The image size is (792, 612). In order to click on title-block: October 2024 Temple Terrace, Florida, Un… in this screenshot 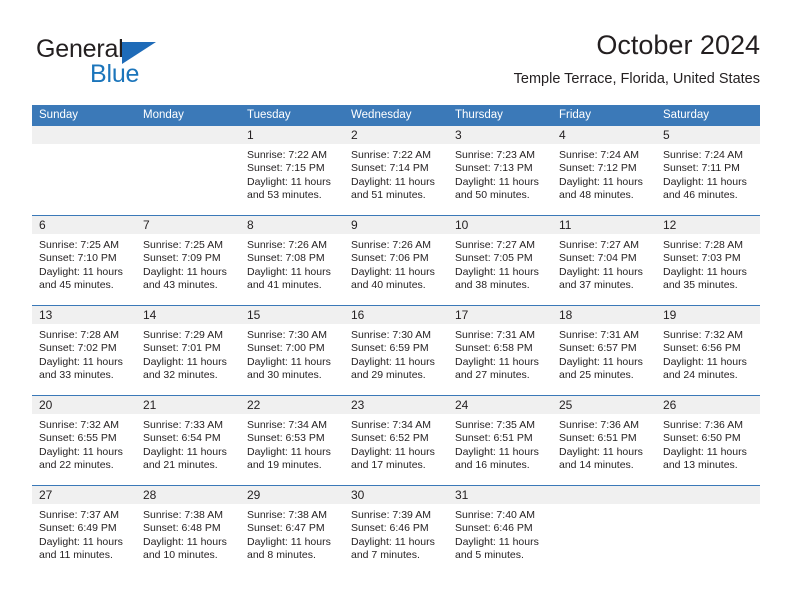, I will do `click(637, 58)`.